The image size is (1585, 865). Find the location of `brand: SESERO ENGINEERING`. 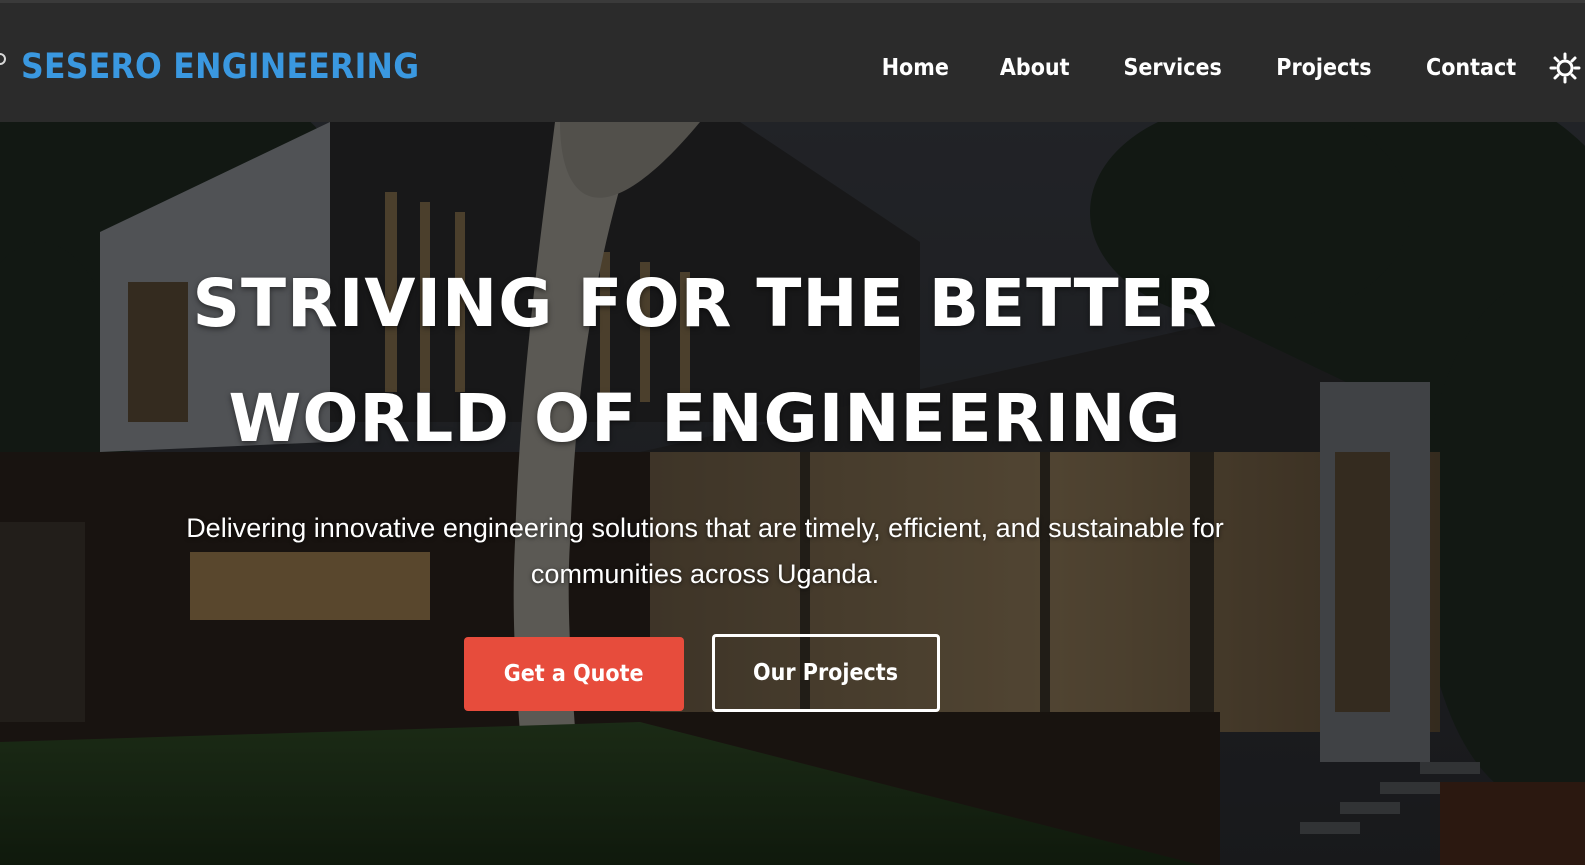

brand: SESERO ENGINEERING is located at coordinates (232, 67).